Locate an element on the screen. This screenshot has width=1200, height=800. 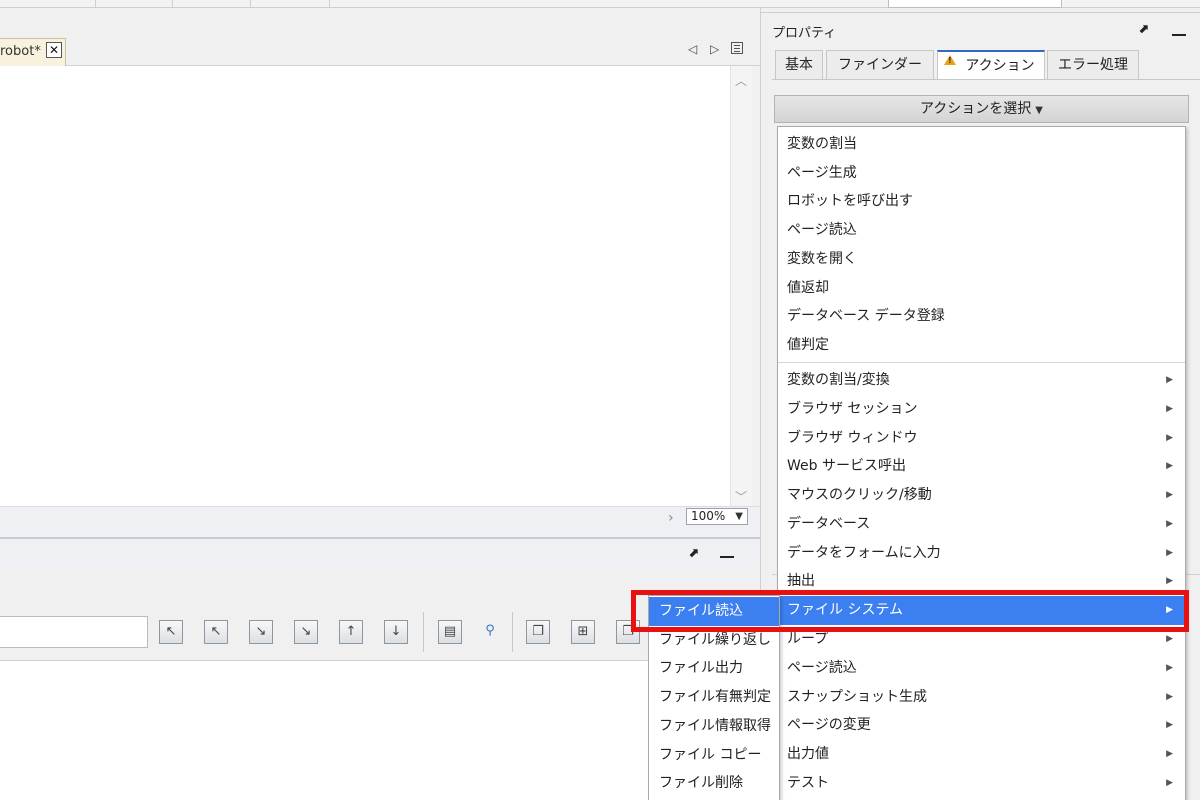
zoom-select: 100% ▼ is located at coordinates (717, 516).